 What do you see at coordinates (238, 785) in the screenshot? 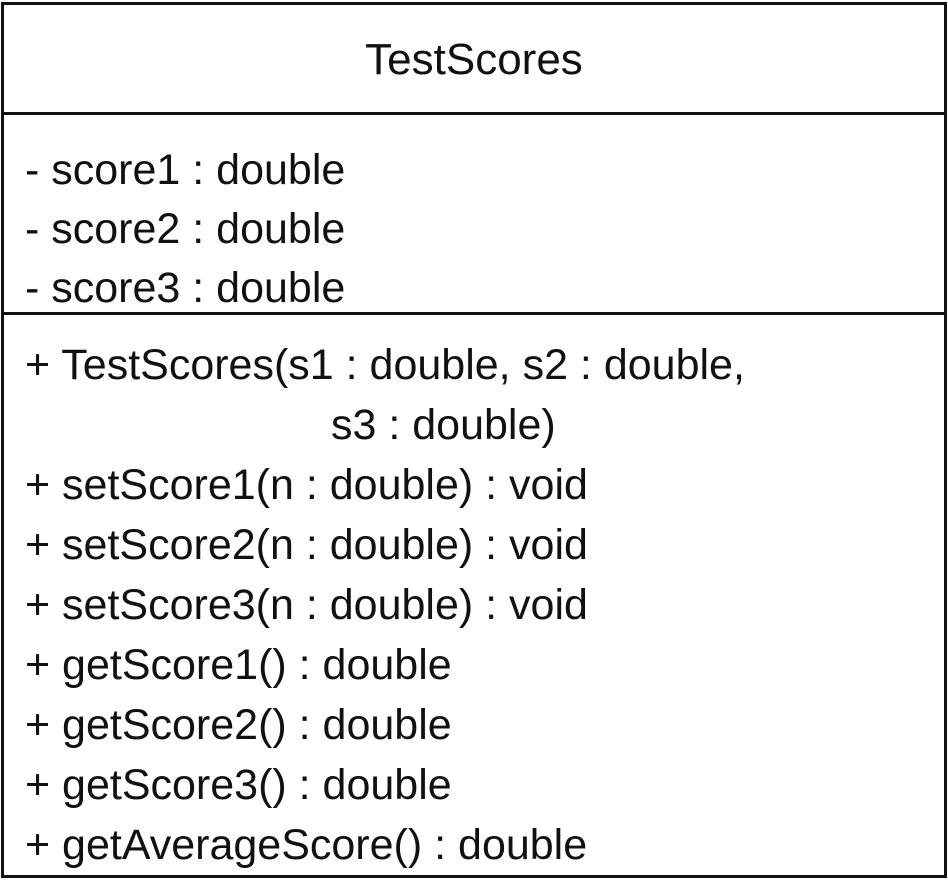
I see `operation-get-score3: + getScore3() : double` at bounding box center [238, 785].